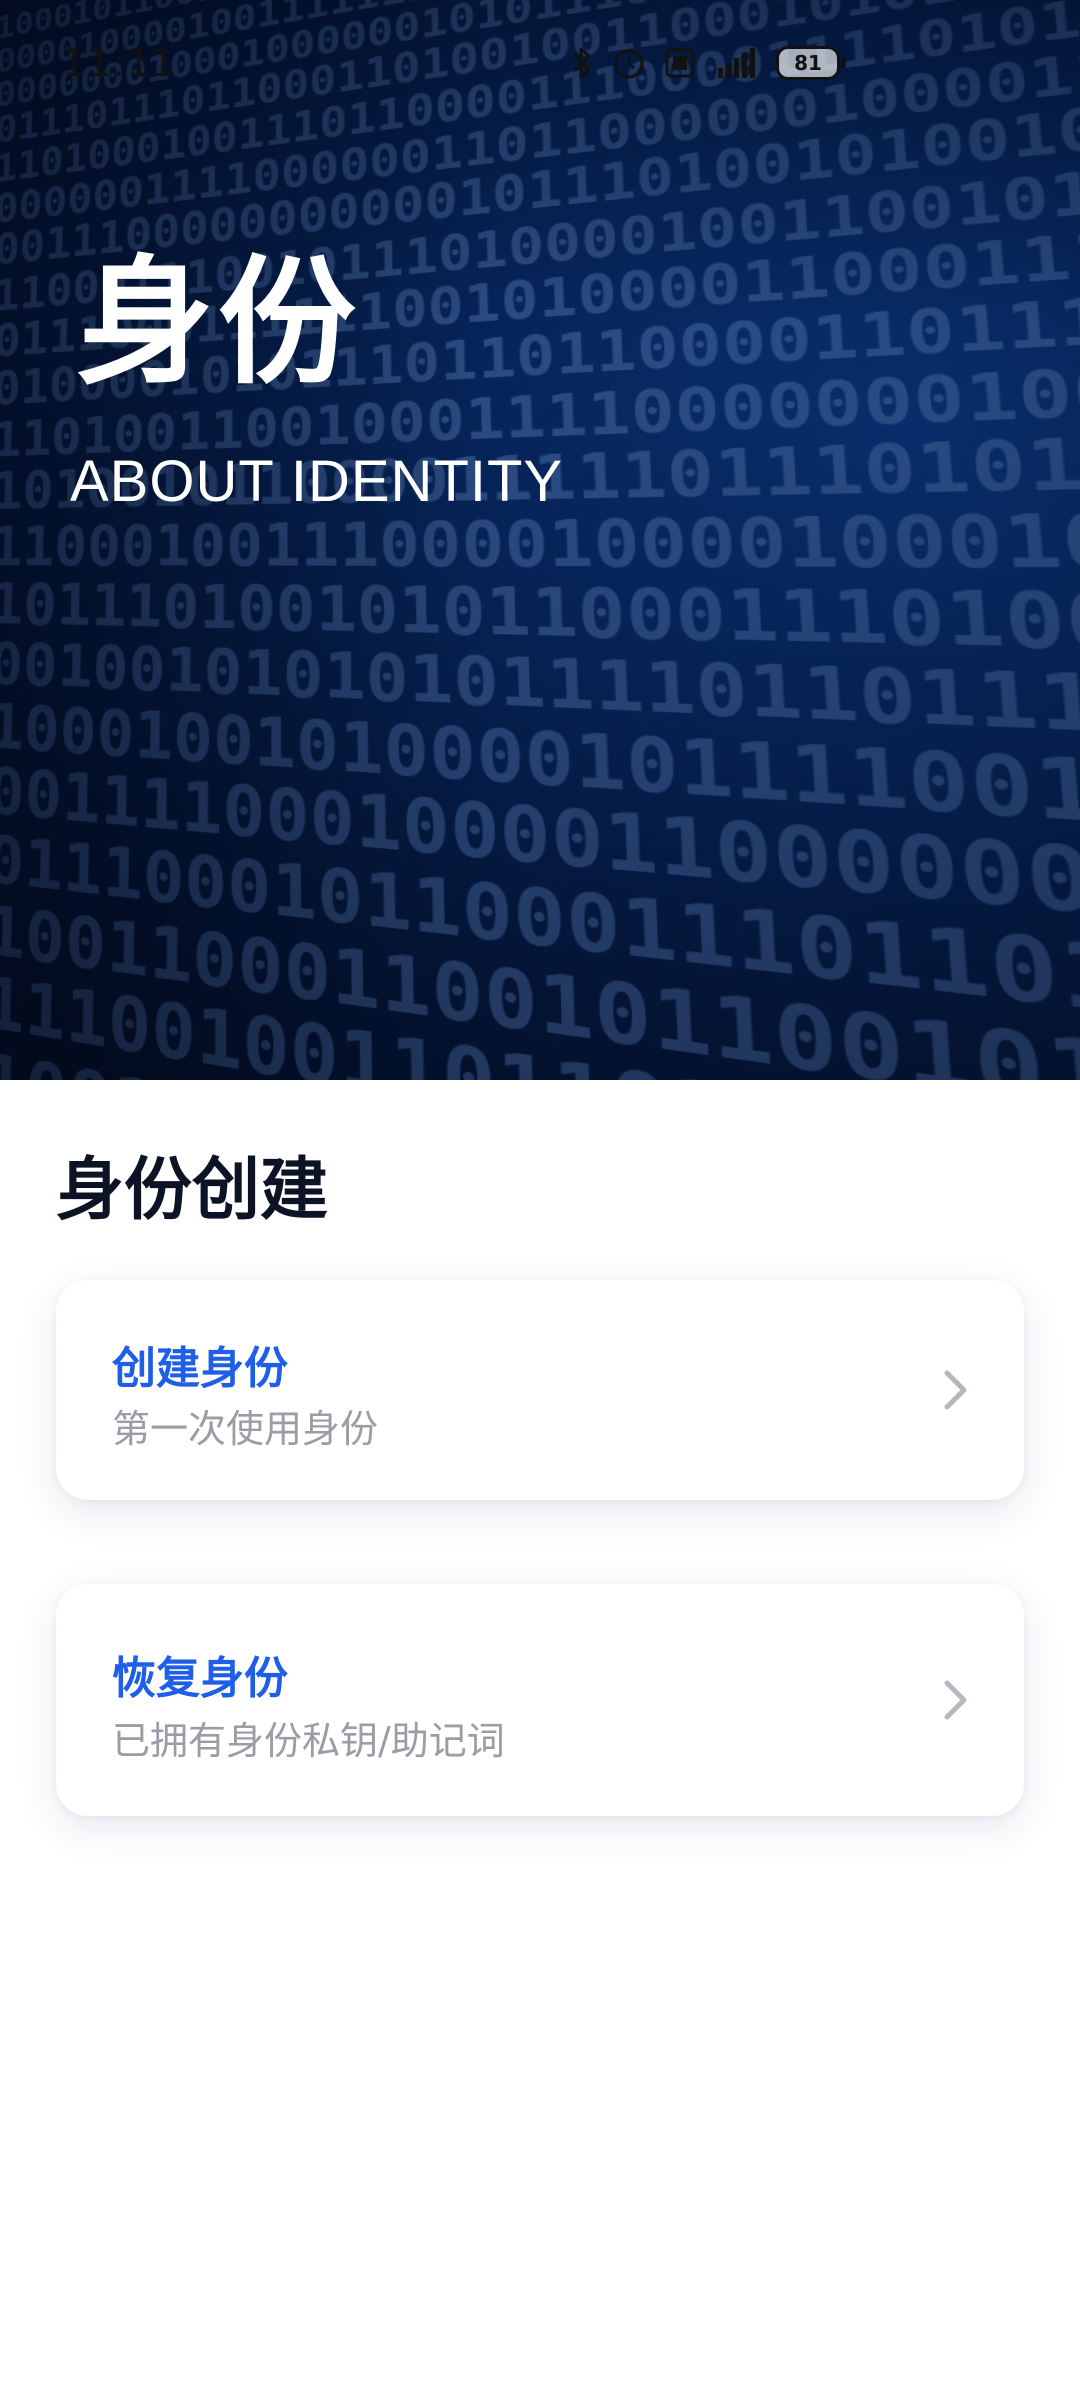 This screenshot has width=1080, height=2400. I want to click on status-bar: 11:11 81, so click(540, 63).